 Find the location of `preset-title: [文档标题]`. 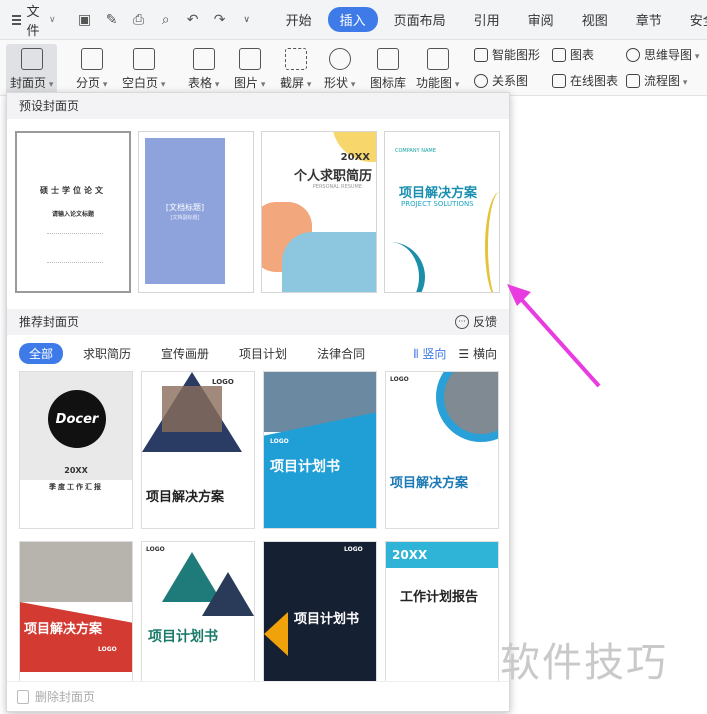

preset-title: [文档标题] is located at coordinates (185, 207).